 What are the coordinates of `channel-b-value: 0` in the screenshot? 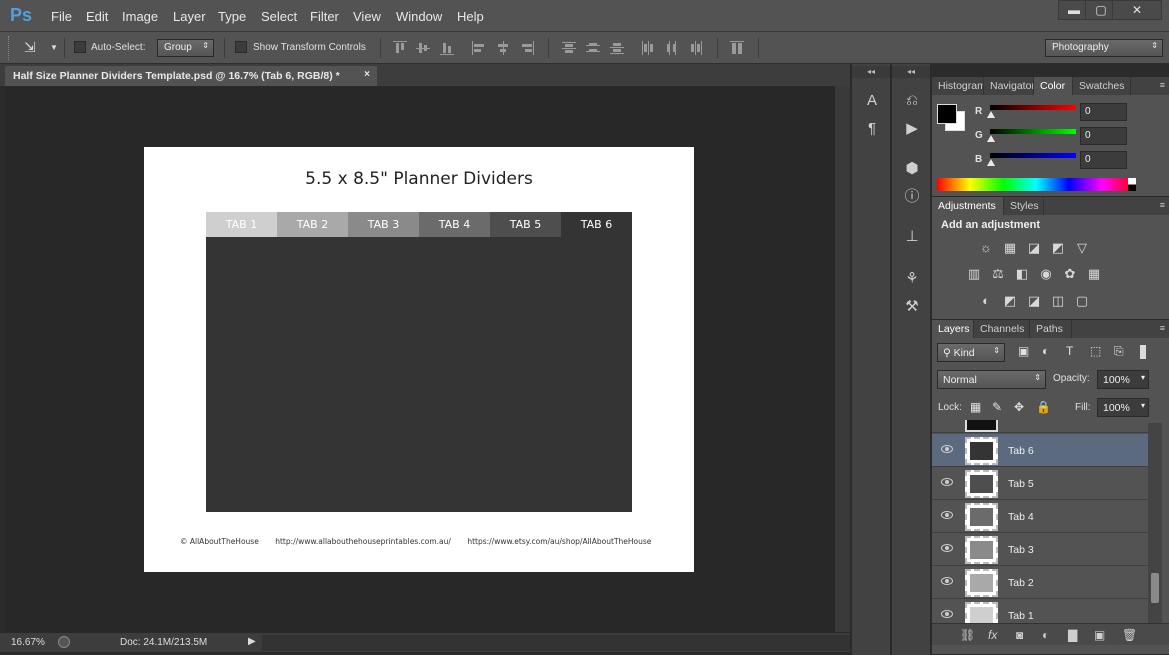 It's located at (1103, 160).